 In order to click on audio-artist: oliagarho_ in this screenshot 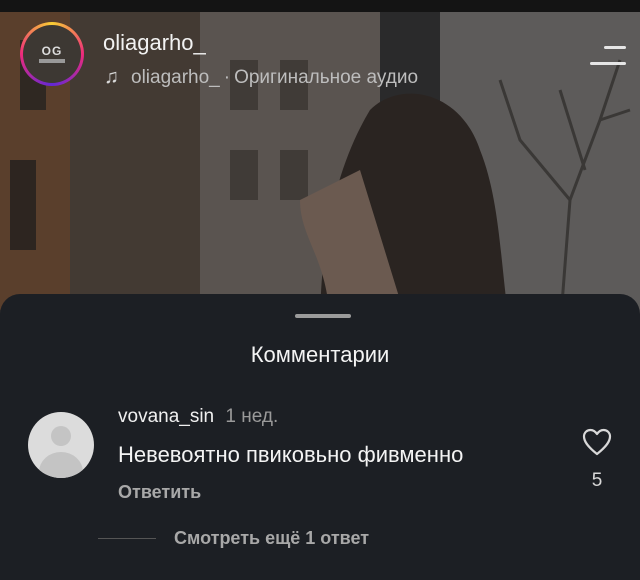, I will do `click(175, 77)`.